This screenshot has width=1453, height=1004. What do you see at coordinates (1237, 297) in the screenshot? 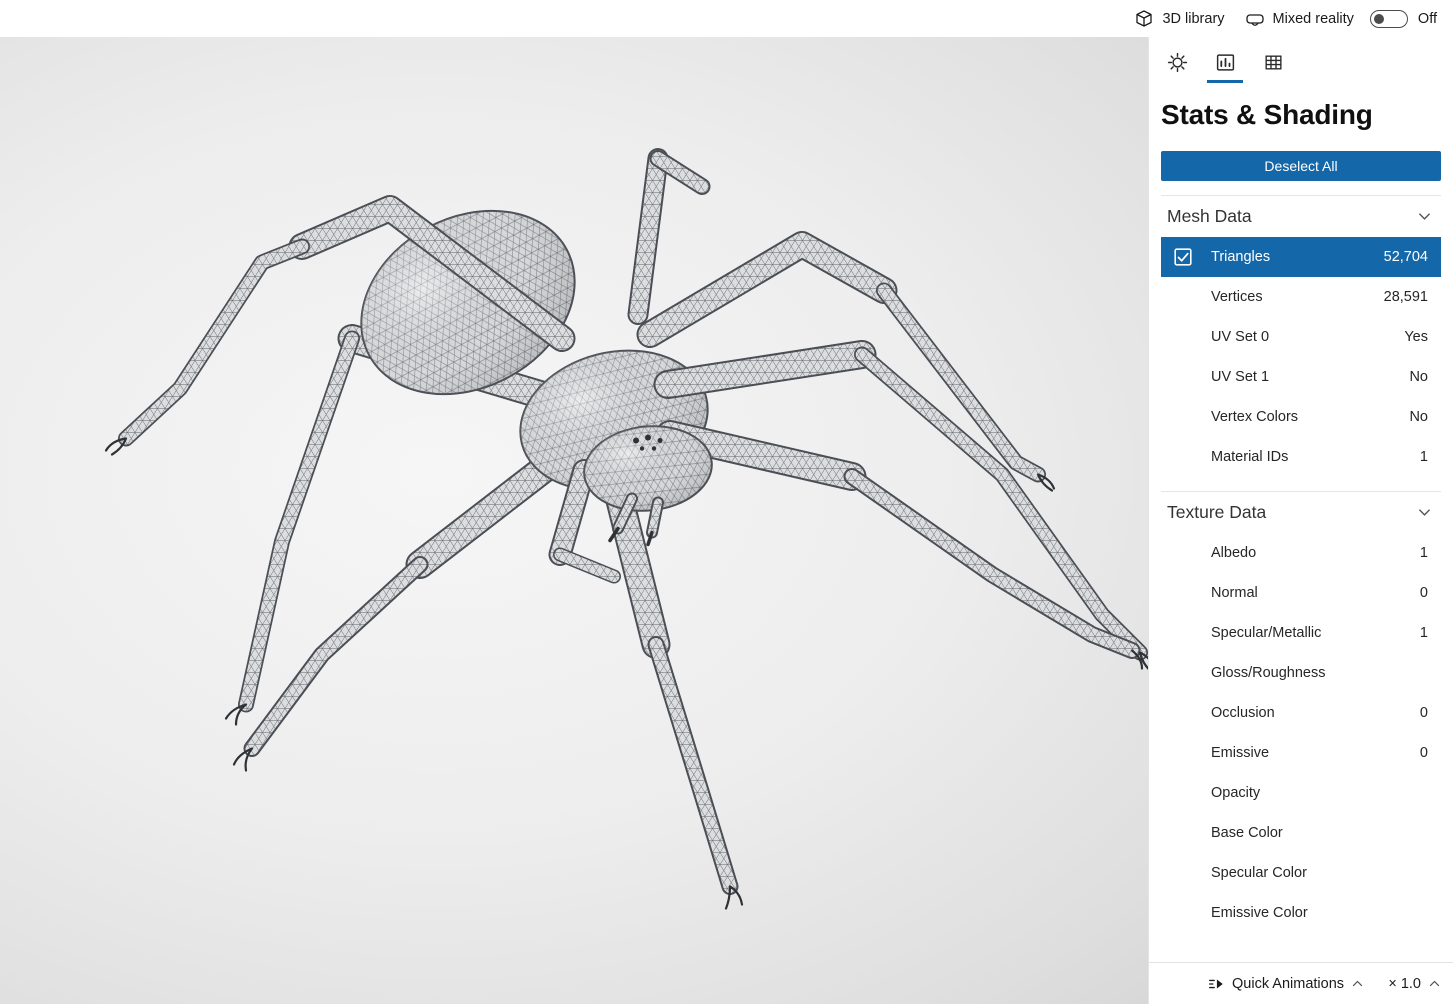
I see `stat-label: Vertices` at bounding box center [1237, 297].